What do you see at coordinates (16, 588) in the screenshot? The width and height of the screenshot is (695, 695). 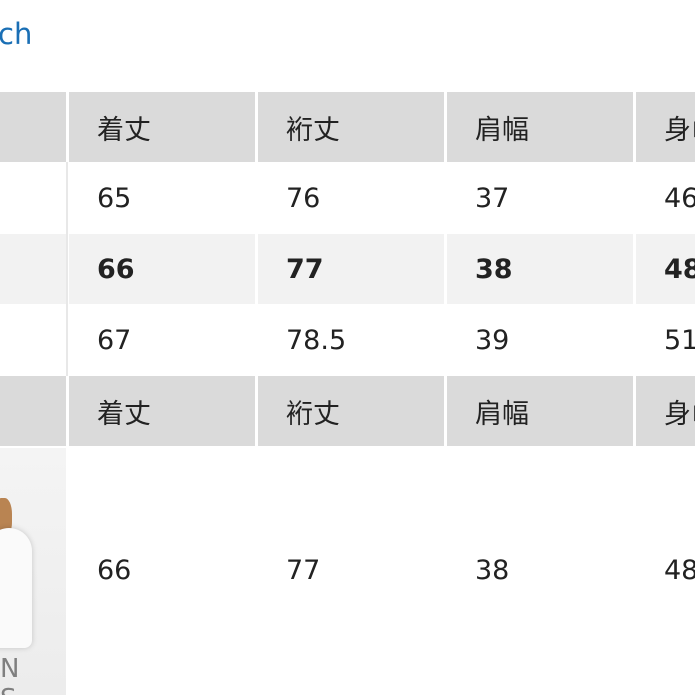 I see `model-shirt` at bounding box center [16, 588].